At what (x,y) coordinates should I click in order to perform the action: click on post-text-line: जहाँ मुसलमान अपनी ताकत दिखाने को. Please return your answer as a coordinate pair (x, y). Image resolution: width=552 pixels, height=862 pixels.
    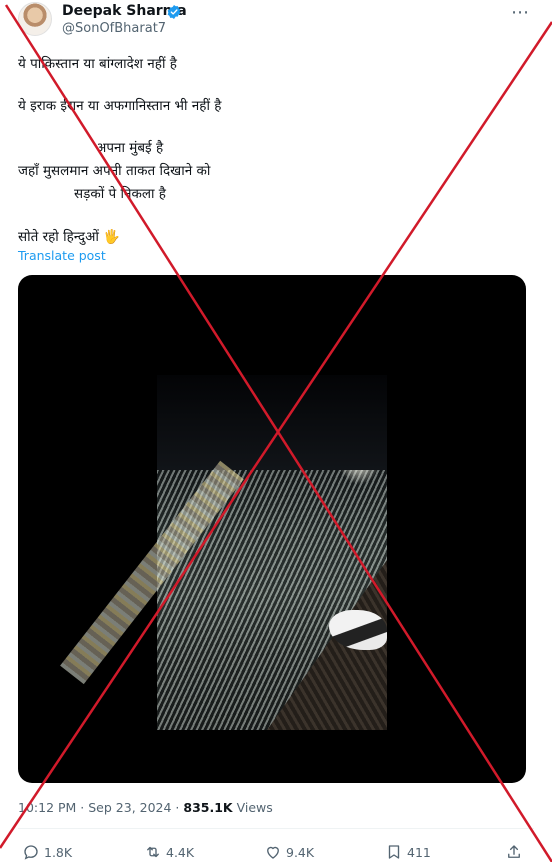
    Looking at the image, I should click on (114, 171).